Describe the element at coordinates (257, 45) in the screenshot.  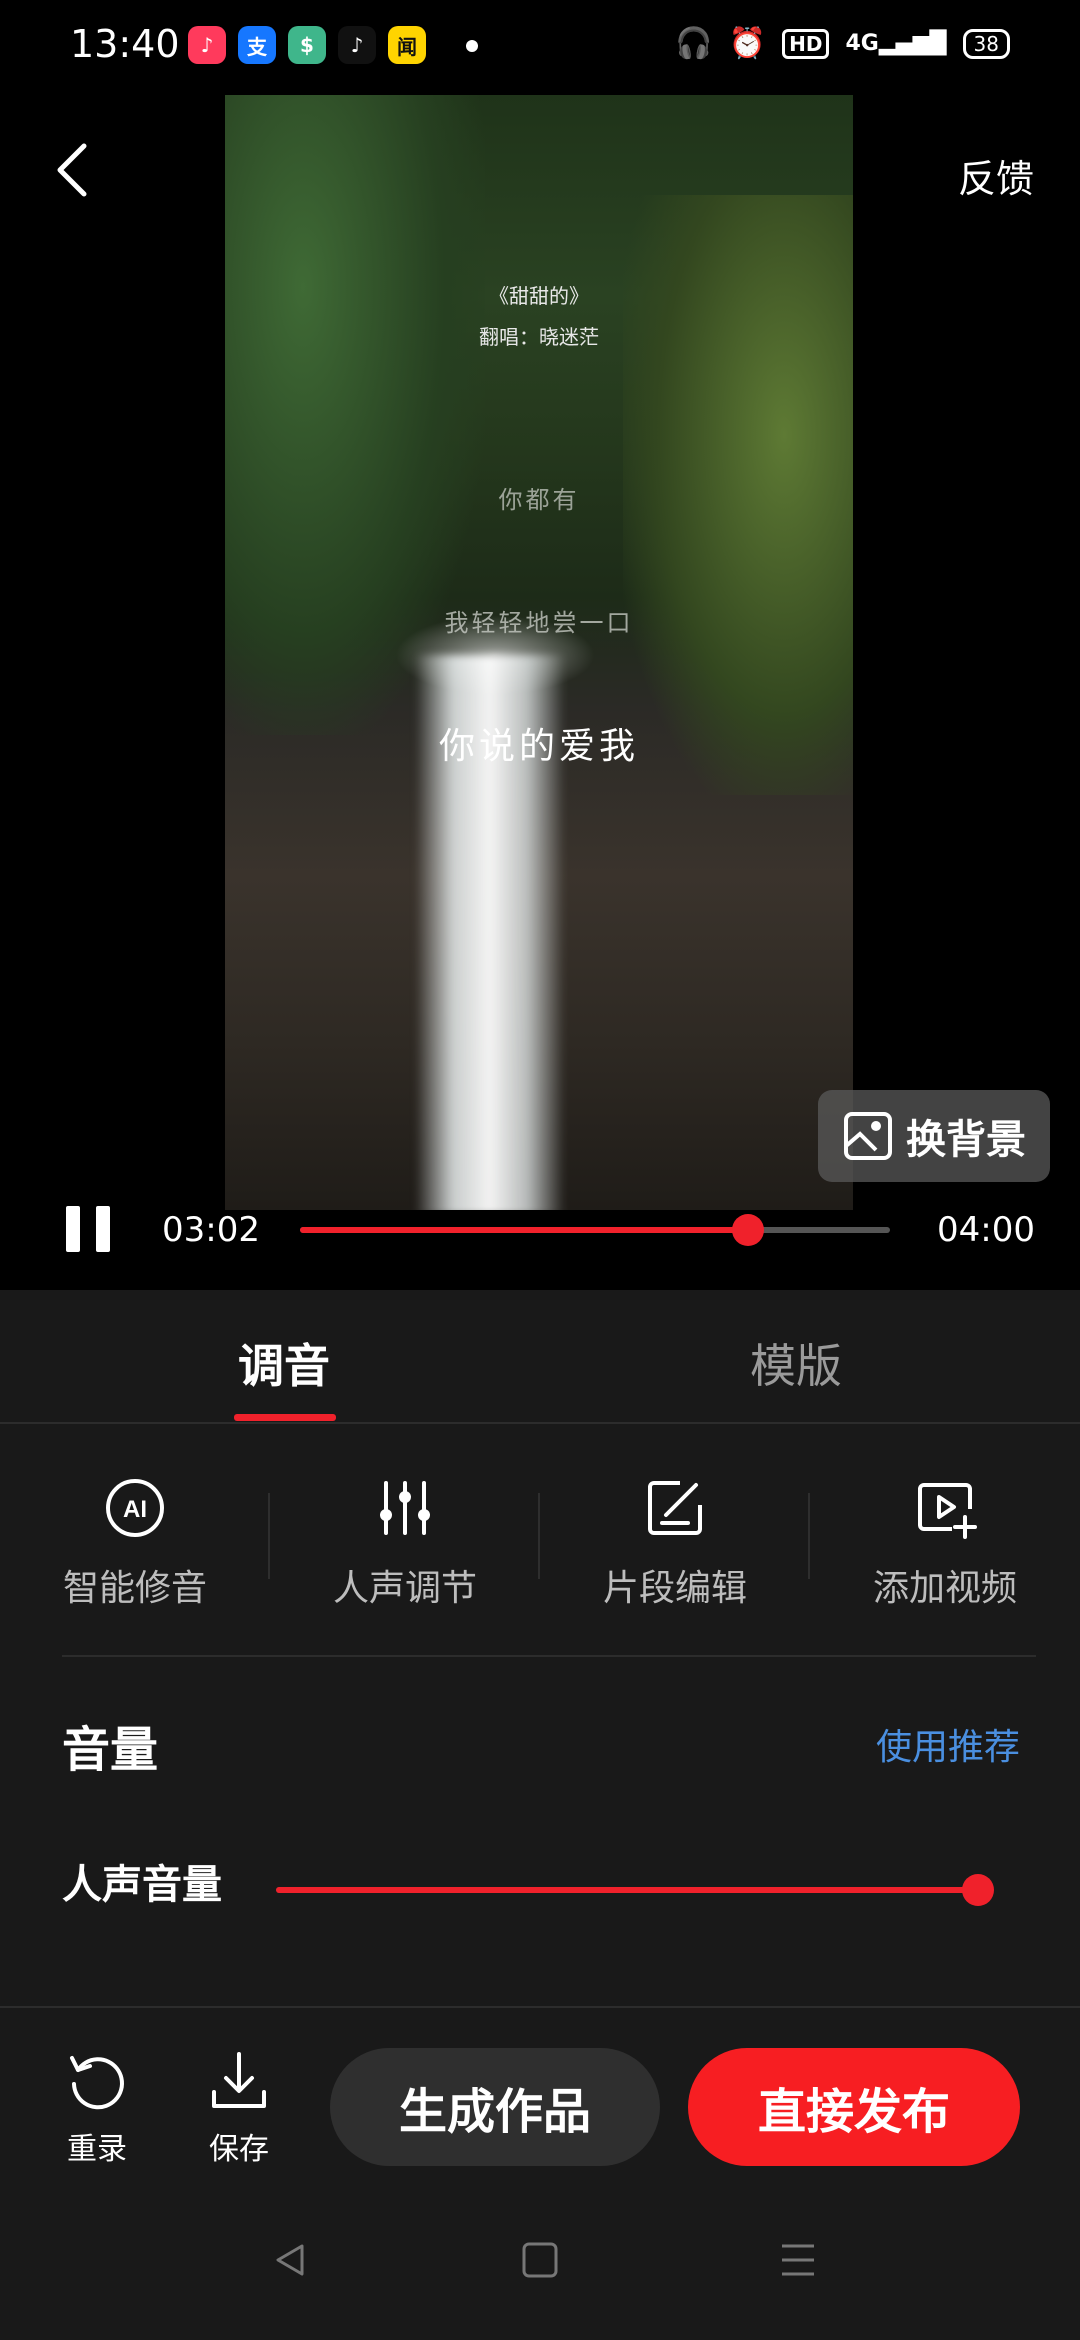
I see `alipay-app-icon: 支` at that location.